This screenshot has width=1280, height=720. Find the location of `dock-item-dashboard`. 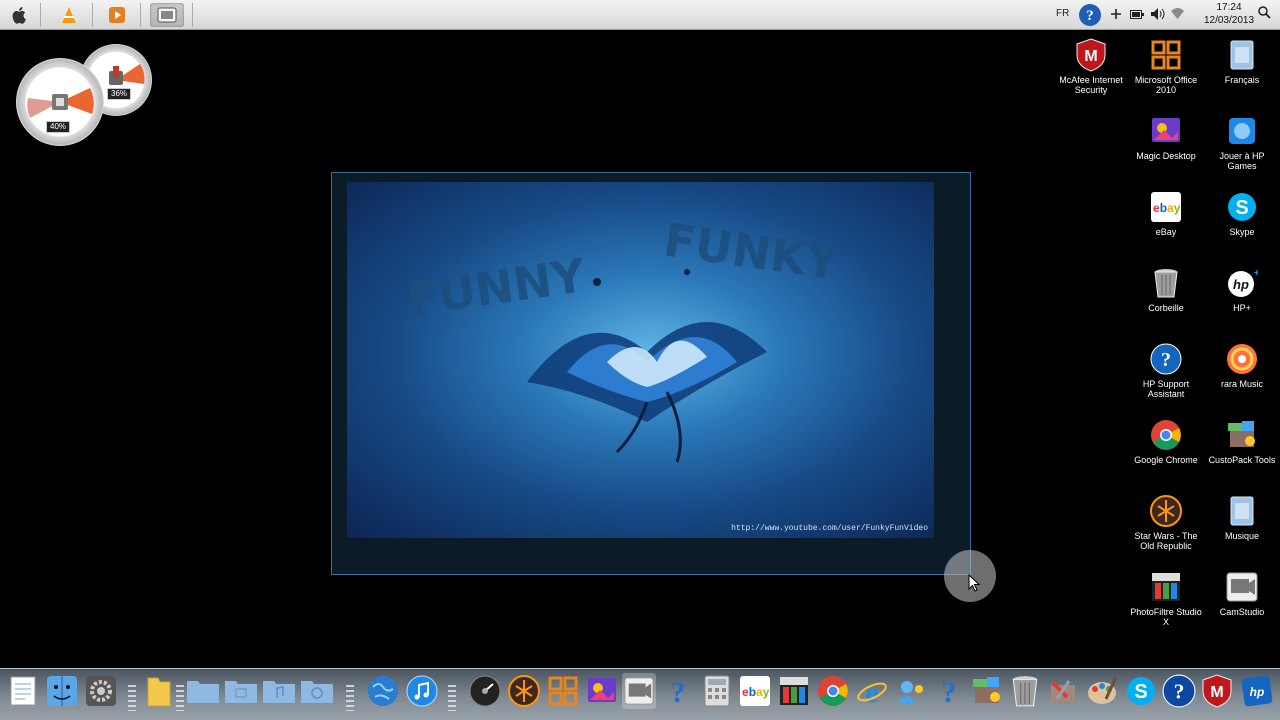

dock-item-dashboard is located at coordinates (485, 691).